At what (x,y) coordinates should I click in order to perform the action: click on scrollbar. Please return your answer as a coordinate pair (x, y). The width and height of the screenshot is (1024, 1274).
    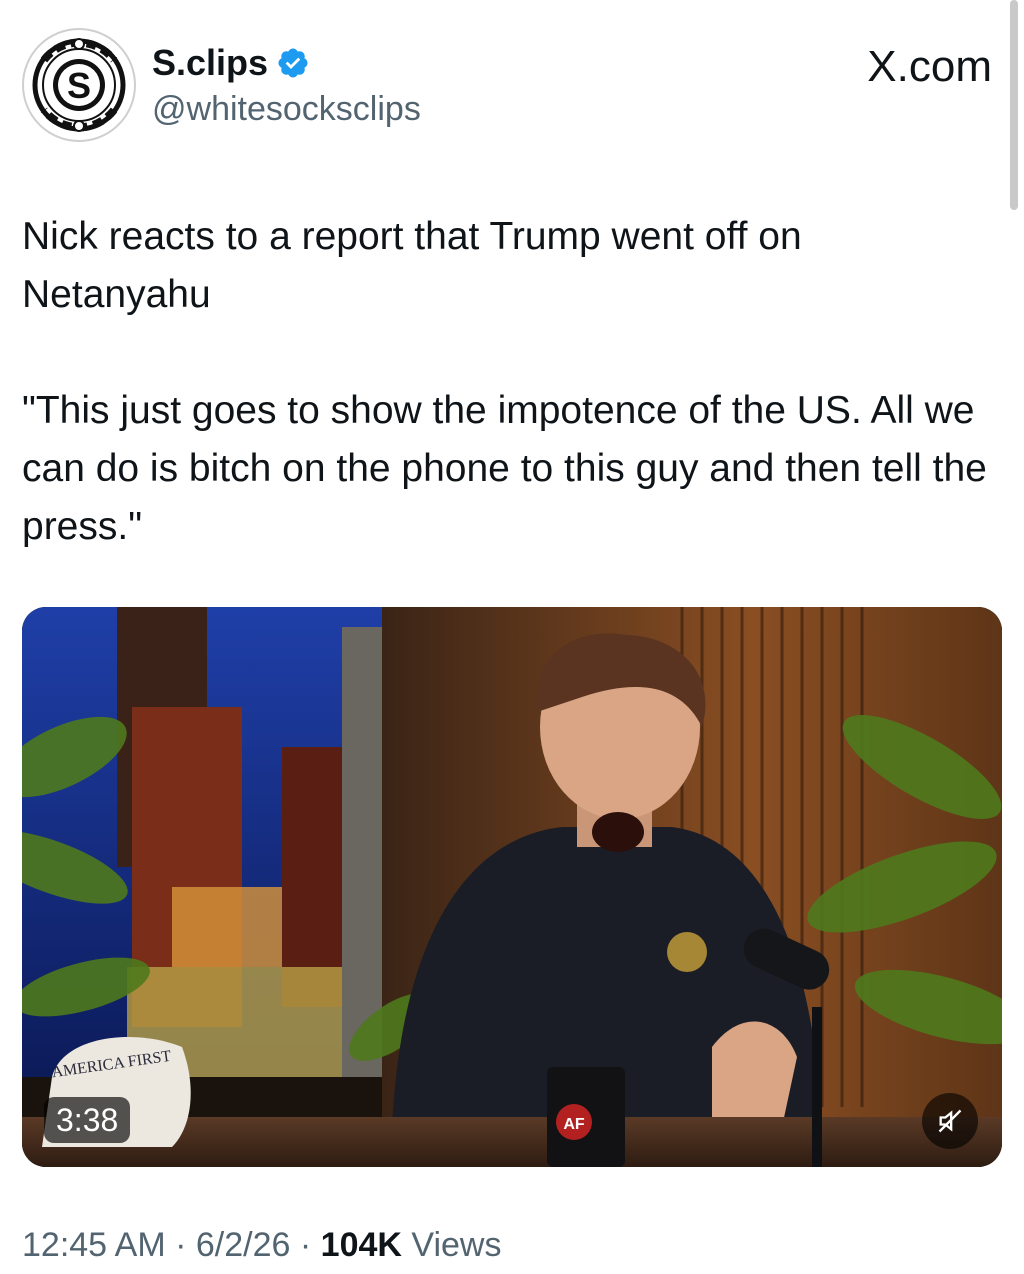
    Looking at the image, I should click on (1014, 105).